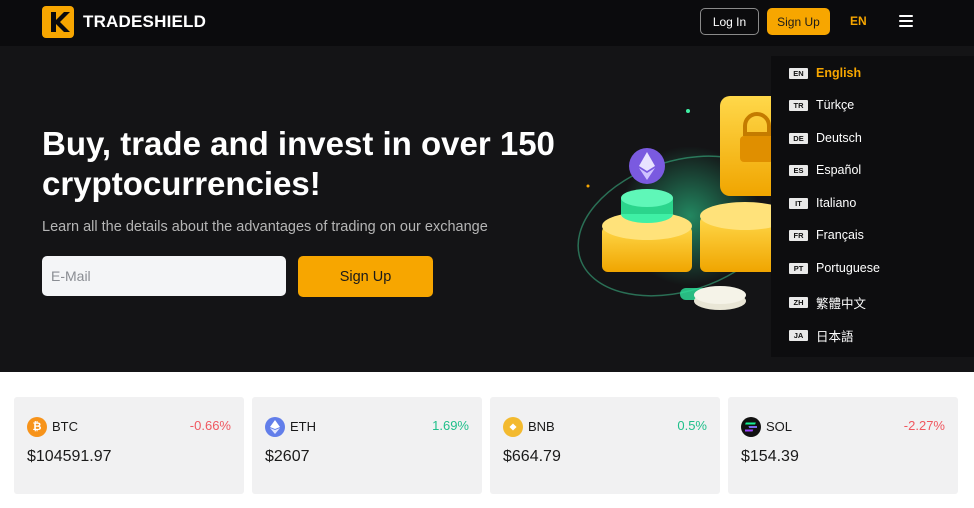 This screenshot has width=974, height=508. What do you see at coordinates (145, 21) in the screenshot?
I see `brand-name: TRADESHIELD` at bounding box center [145, 21].